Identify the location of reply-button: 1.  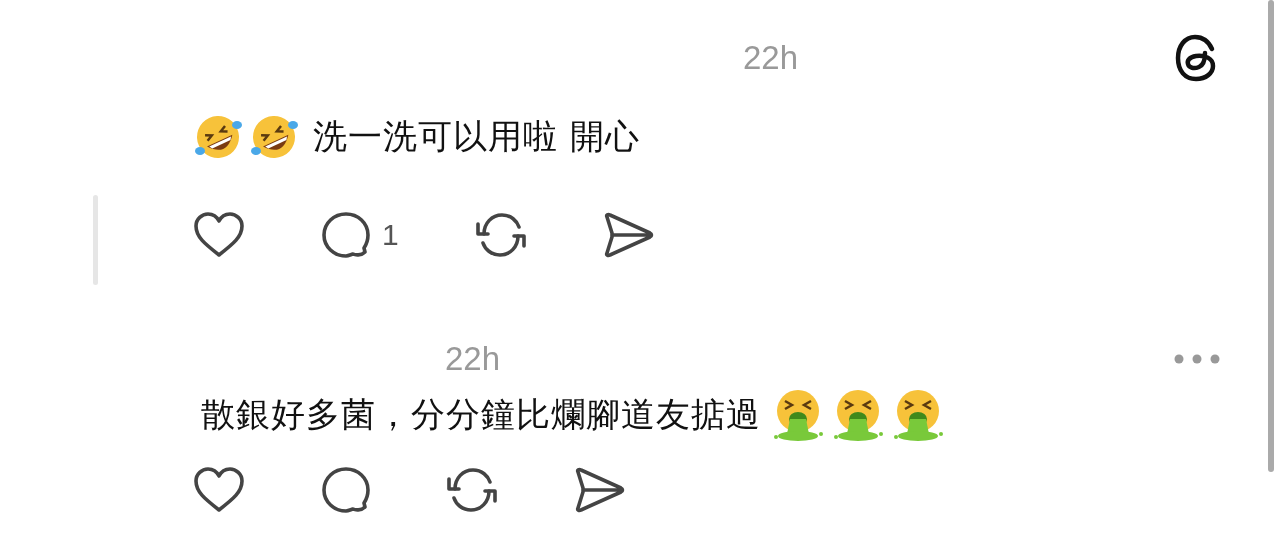
(397, 235).